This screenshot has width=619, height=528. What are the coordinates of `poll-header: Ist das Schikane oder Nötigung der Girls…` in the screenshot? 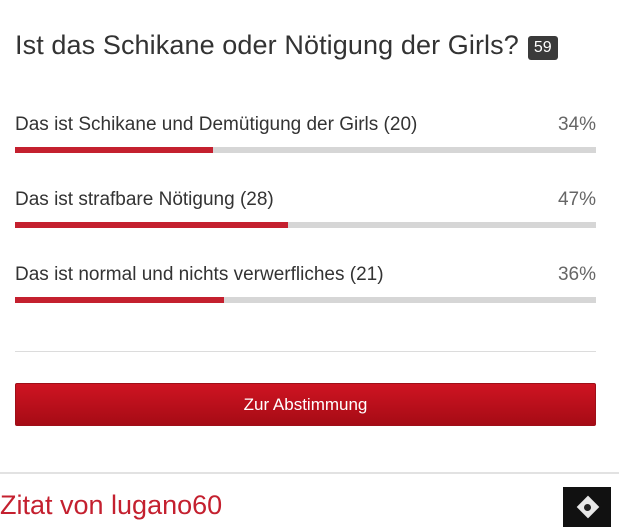 It's located at (286, 45).